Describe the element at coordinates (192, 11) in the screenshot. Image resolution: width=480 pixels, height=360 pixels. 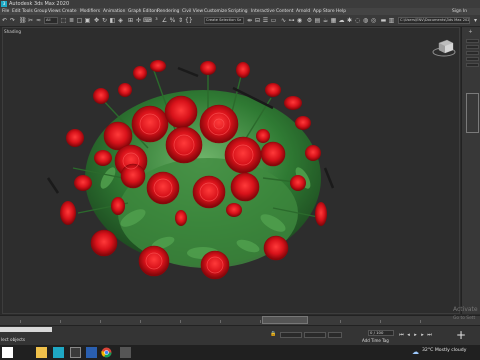
I see `menu-civil-view: Civil View` at that location.